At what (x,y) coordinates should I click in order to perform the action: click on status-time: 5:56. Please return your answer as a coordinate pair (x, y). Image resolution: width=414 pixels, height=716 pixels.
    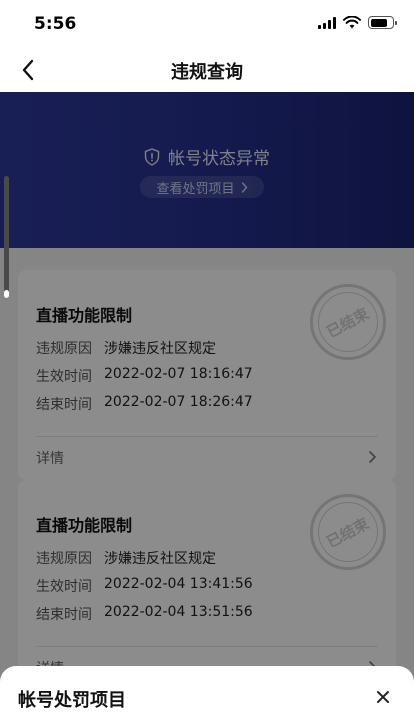
    Looking at the image, I should click on (55, 24).